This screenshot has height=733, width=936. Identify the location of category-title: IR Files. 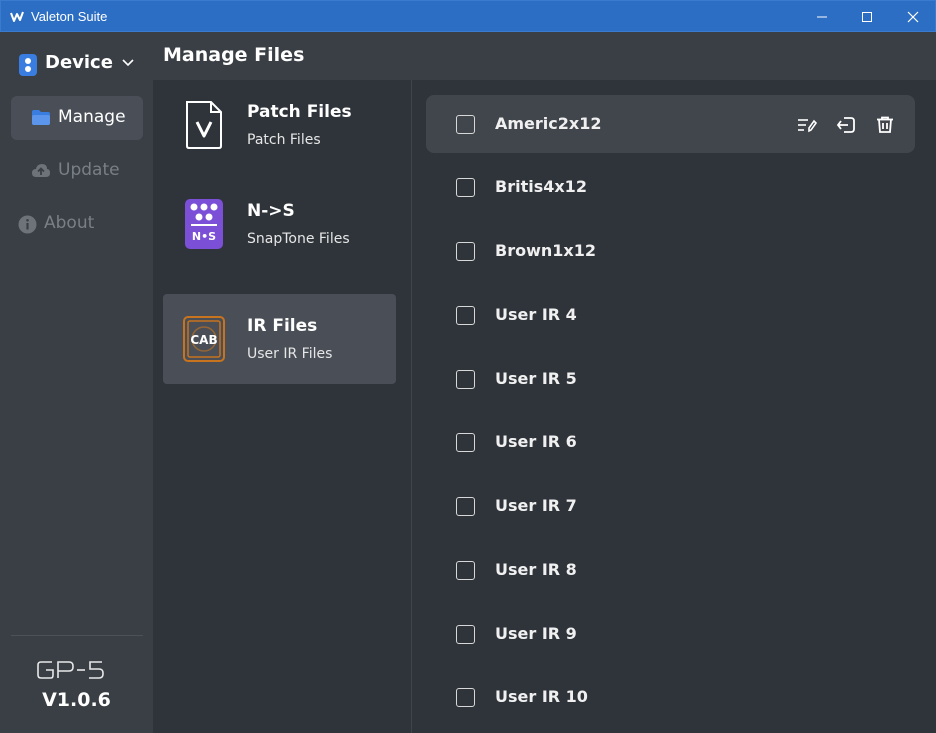
(282, 326).